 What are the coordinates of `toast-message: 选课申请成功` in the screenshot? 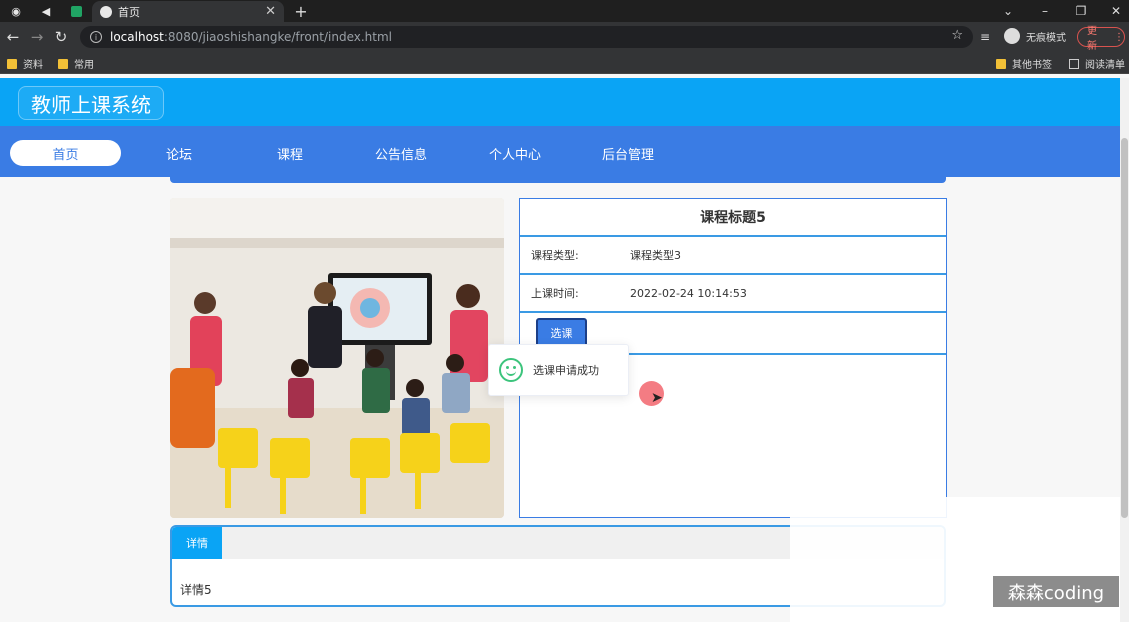 It's located at (566, 370).